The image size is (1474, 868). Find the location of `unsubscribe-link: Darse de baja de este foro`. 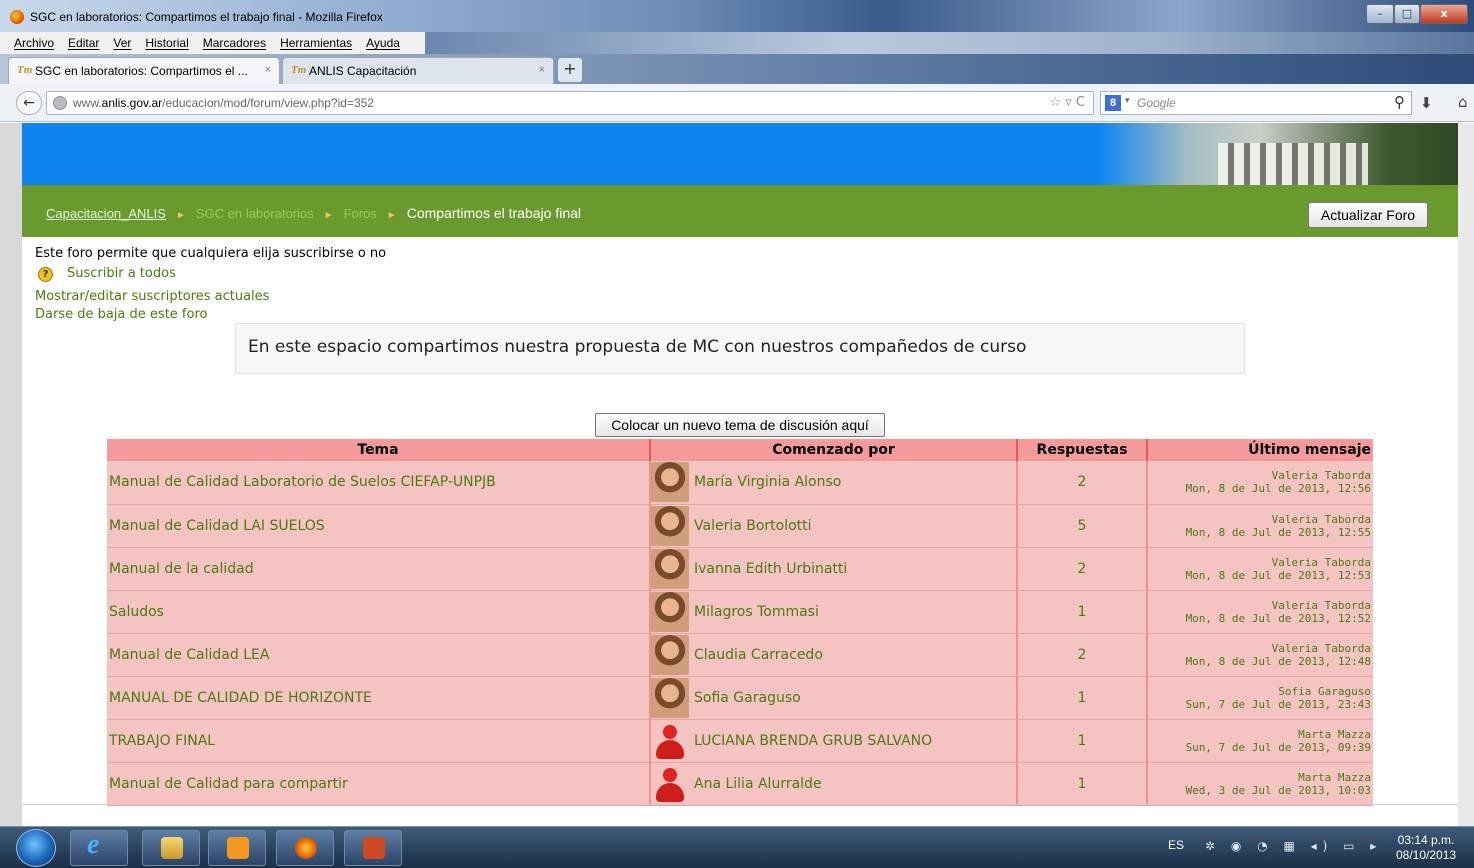

unsubscribe-link: Darse de baja de este foro is located at coordinates (121, 314).